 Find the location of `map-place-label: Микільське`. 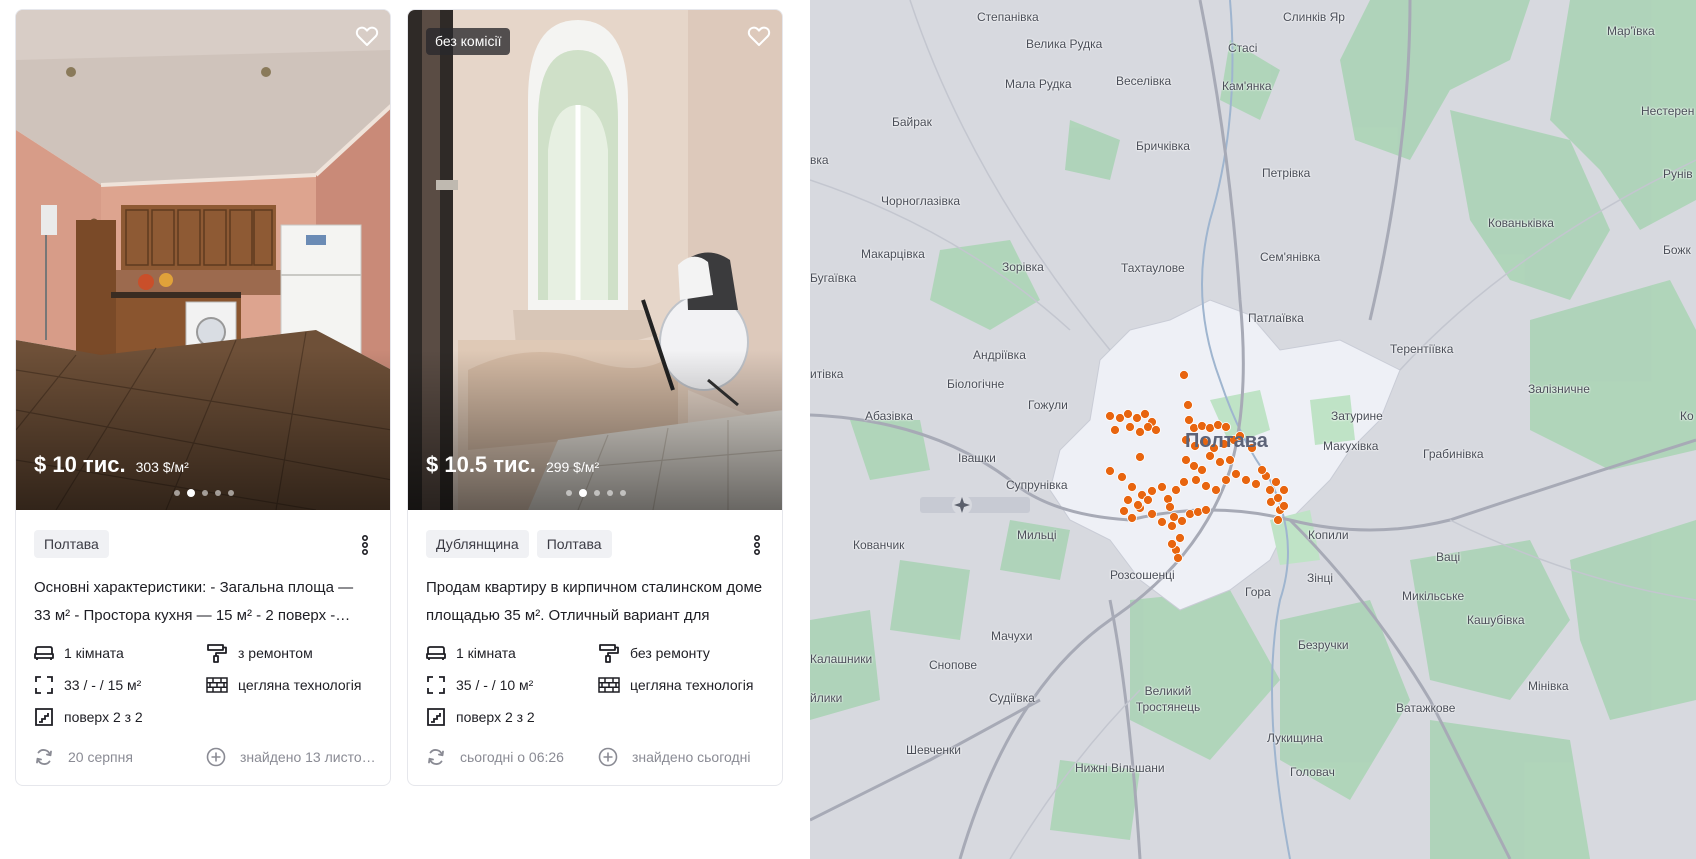

map-place-label: Микільське is located at coordinates (1433, 596).